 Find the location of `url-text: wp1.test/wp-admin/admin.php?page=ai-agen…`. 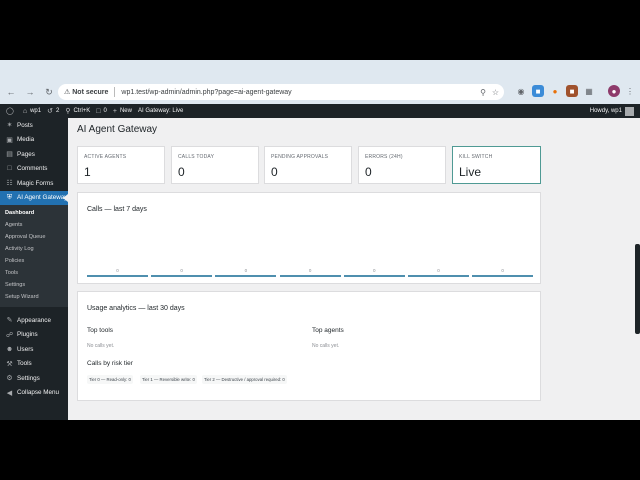

url-text: wp1.test/wp-admin/admin.php?page=ai-agen… is located at coordinates (206, 92).